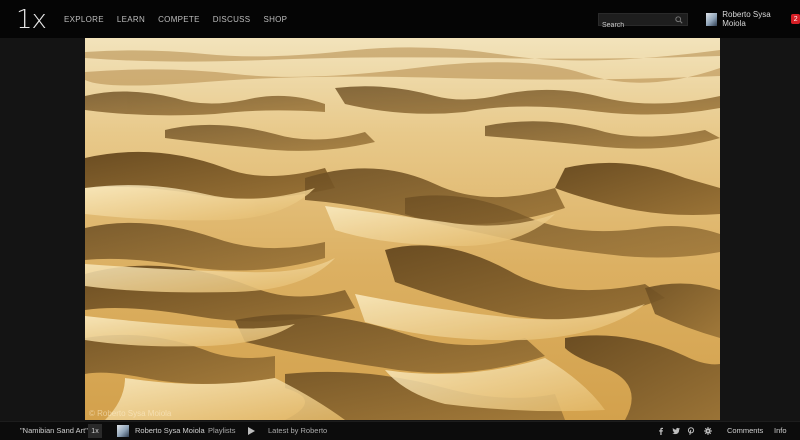 This screenshot has width=800, height=440. What do you see at coordinates (708, 431) in the screenshot?
I see `gear-icon` at bounding box center [708, 431].